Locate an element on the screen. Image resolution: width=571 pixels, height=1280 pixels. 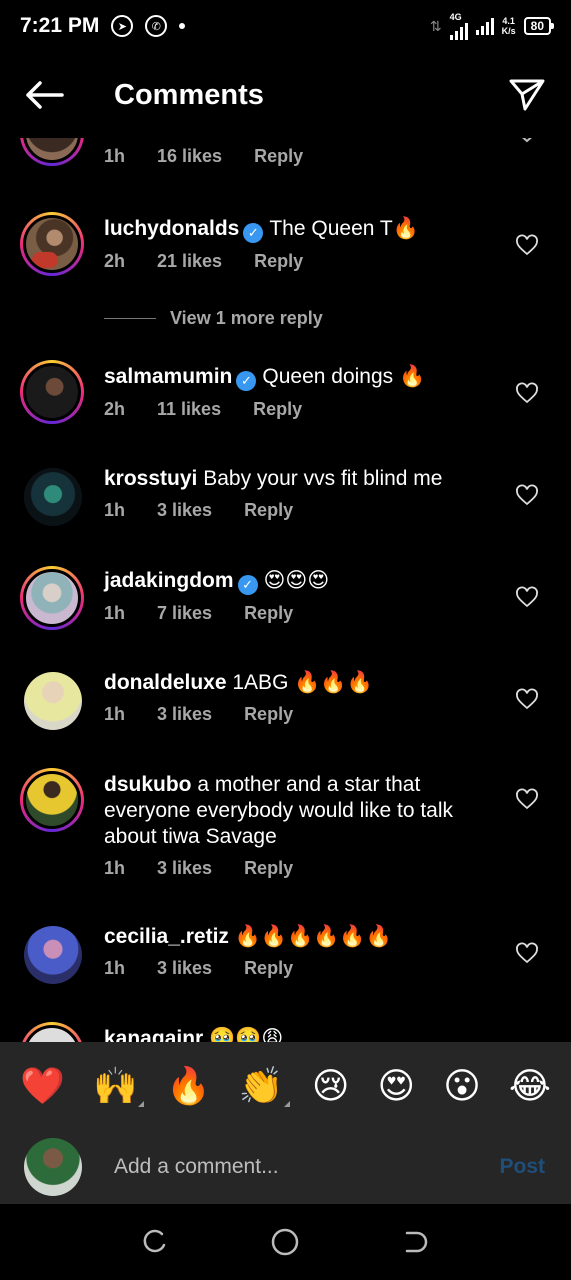
comment-item: kanagainr 🥹🥹😩 is located at coordinates (285, 1032).